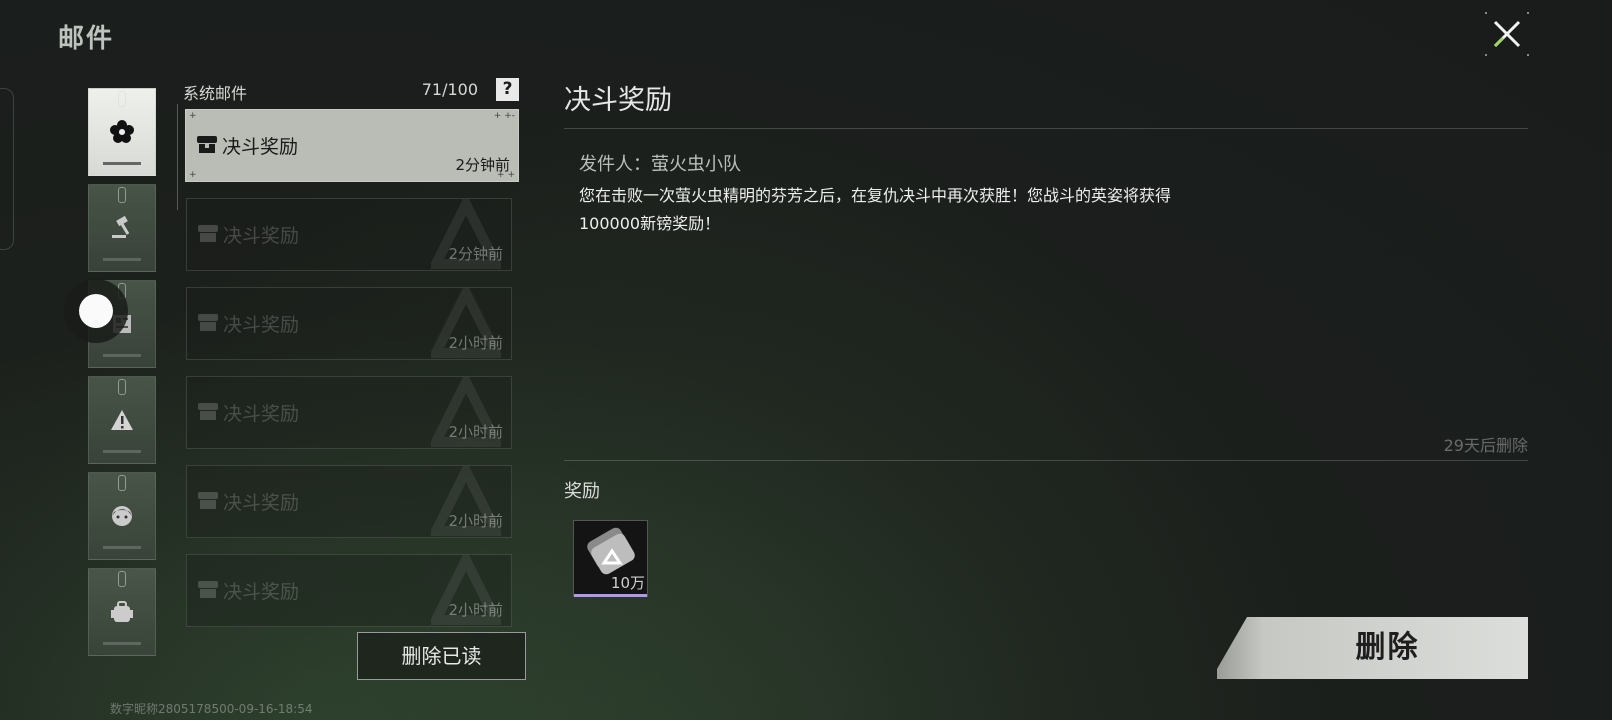  I want to click on list-divider, so click(177, 157).